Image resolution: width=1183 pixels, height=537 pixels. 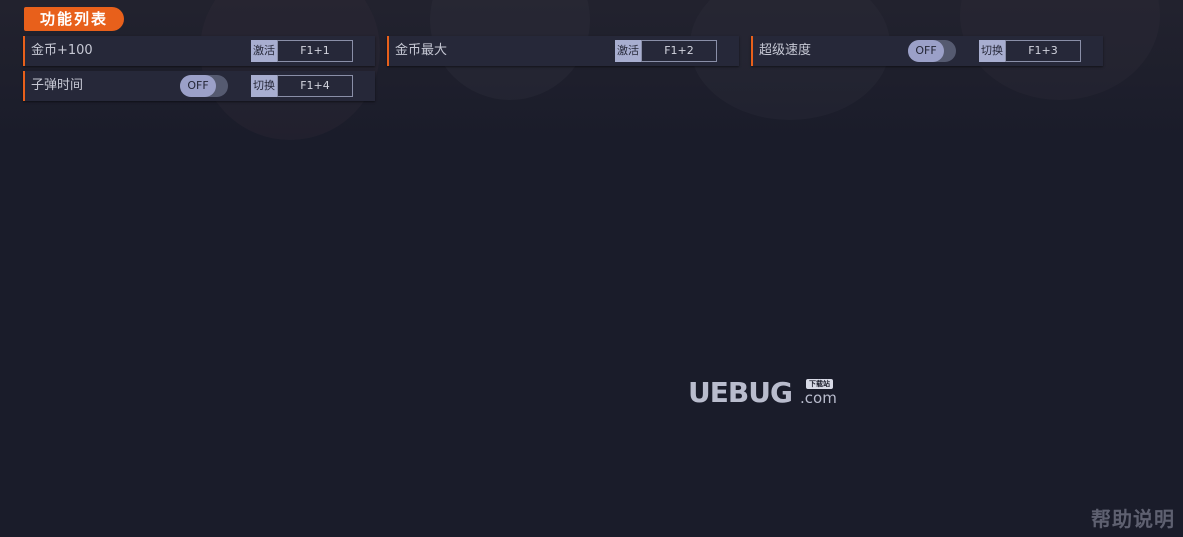 What do you see at coordinates (740, 392) in the screenshot?
I see `logo-text: UEBUG` at bounding box center [740, 392].